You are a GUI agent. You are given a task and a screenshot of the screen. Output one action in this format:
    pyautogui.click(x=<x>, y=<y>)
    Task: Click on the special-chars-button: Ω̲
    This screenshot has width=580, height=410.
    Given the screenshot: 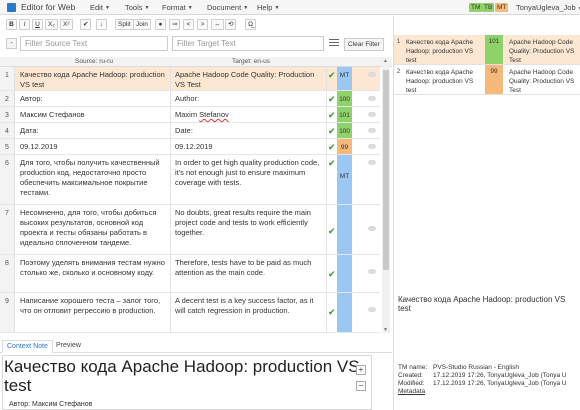 What is the action you would take?
    pyautogui.click(x=250, y=24)
    